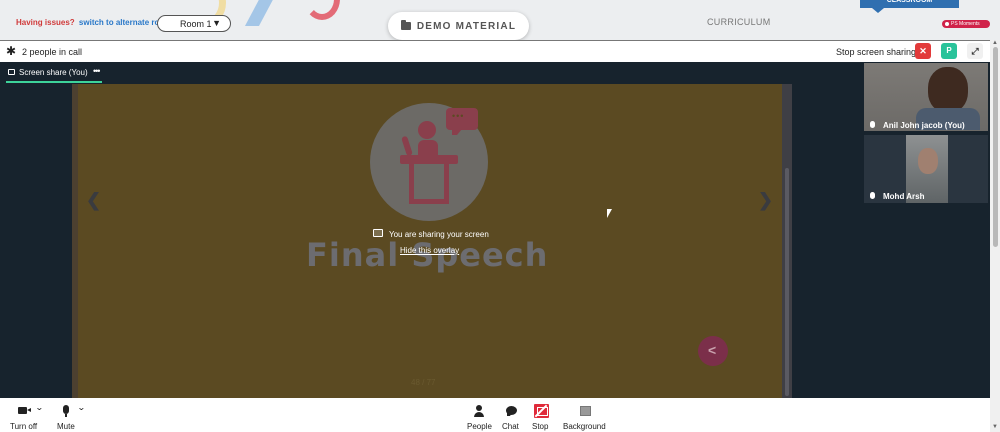  I want to click on podium-top, so click(429, 159).